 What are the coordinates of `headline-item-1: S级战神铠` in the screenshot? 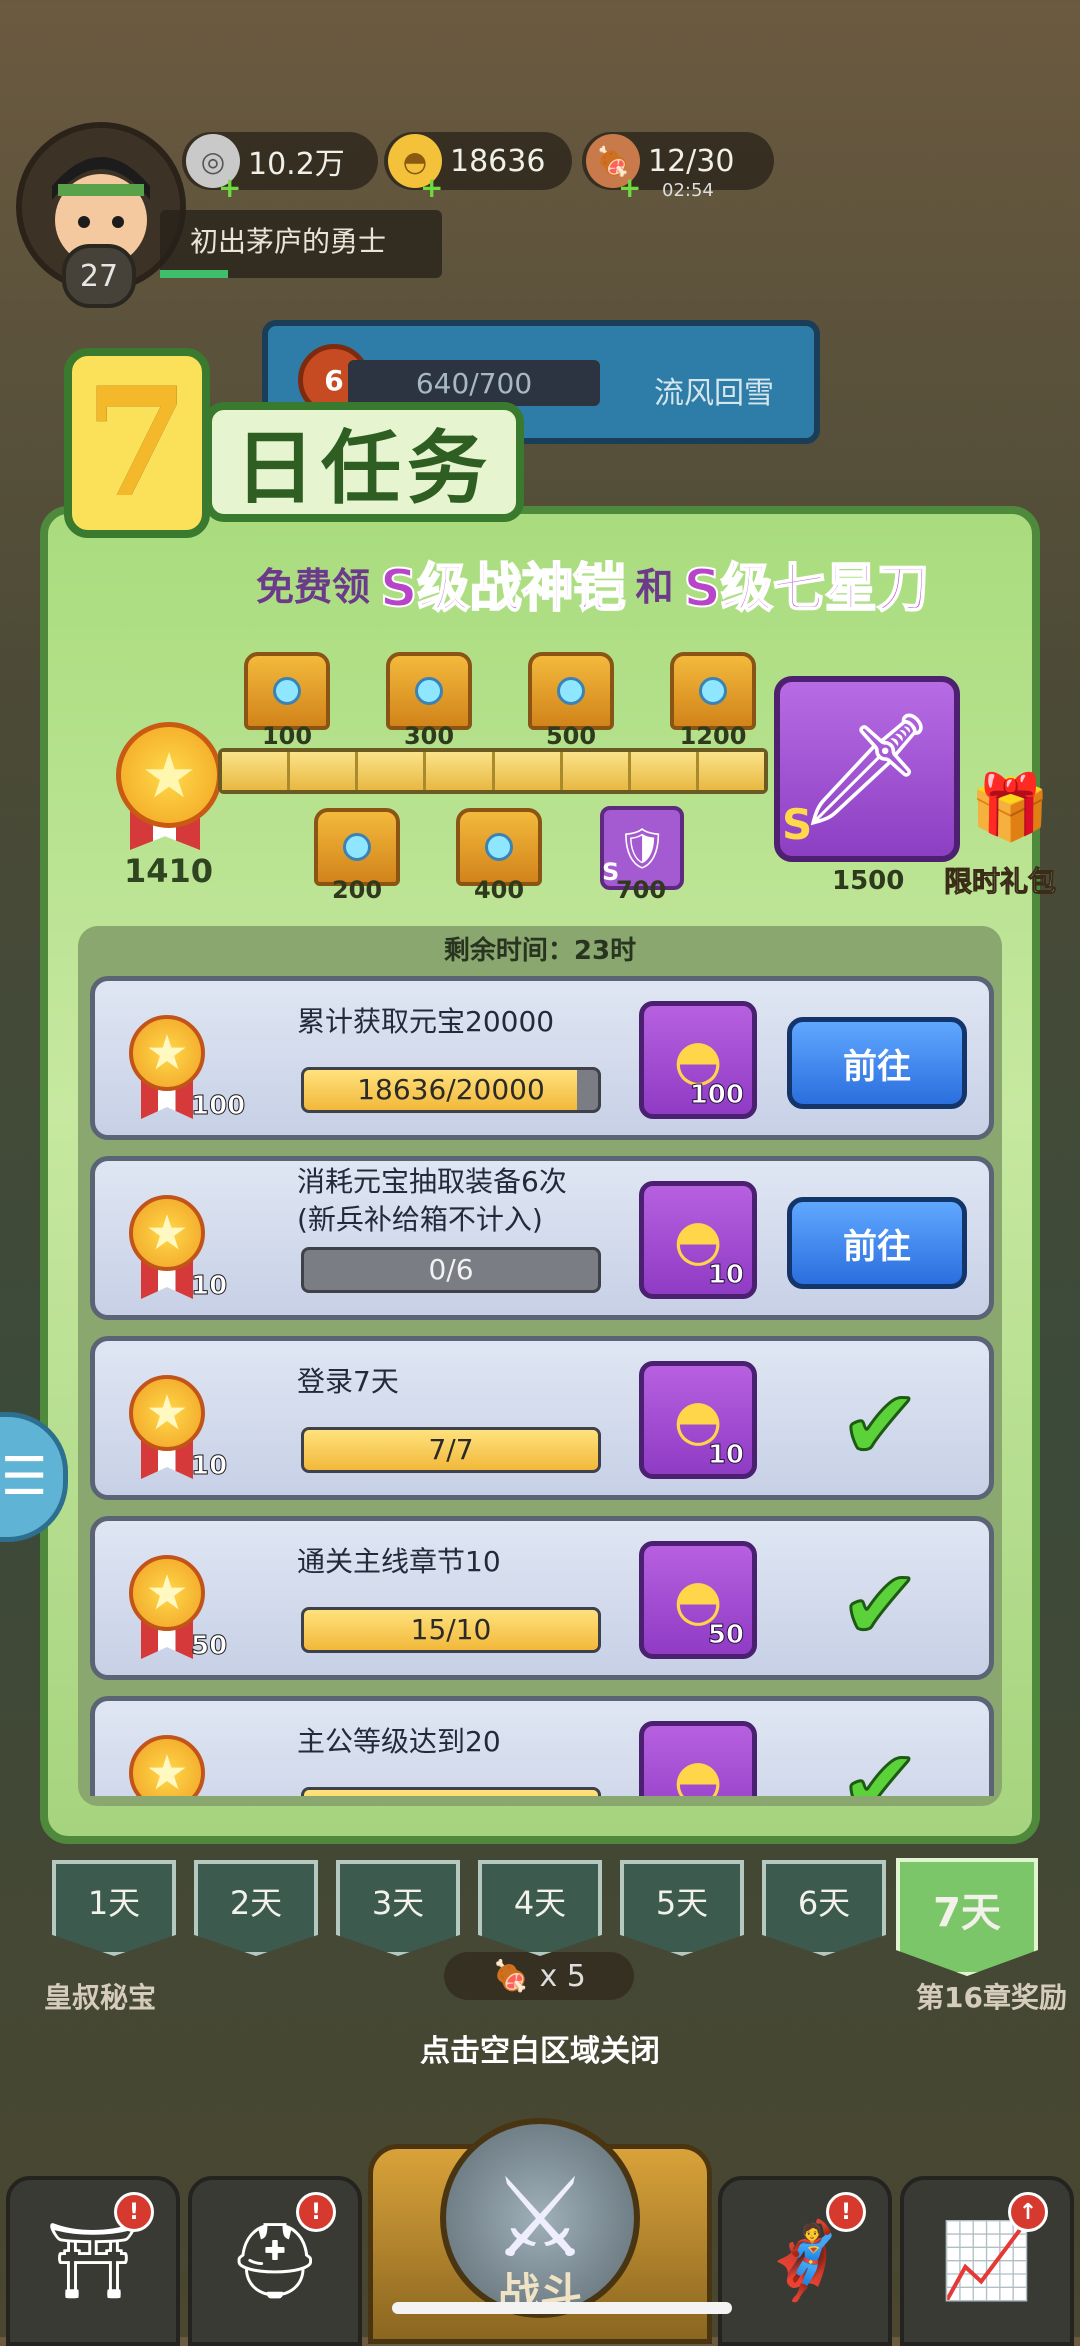 It's located at (502, 589).